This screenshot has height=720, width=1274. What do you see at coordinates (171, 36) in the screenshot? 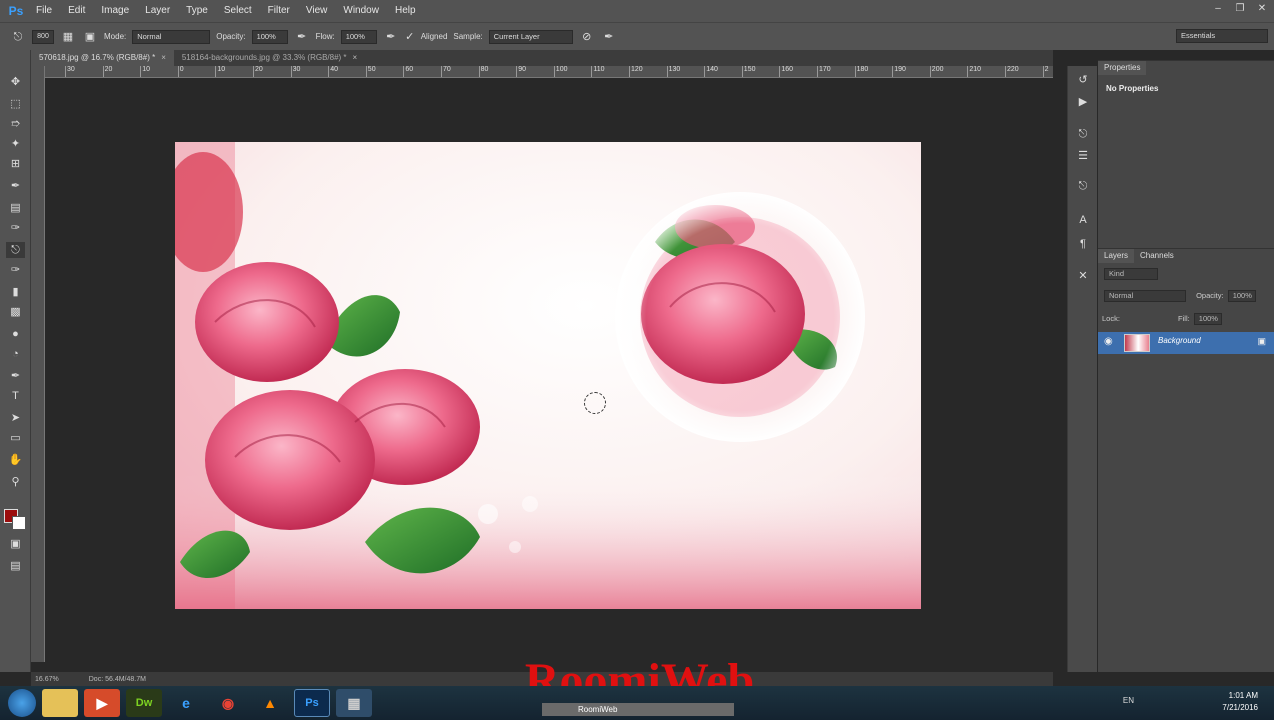
I see `mode-select: Normal` at bounding box center [171, 36].